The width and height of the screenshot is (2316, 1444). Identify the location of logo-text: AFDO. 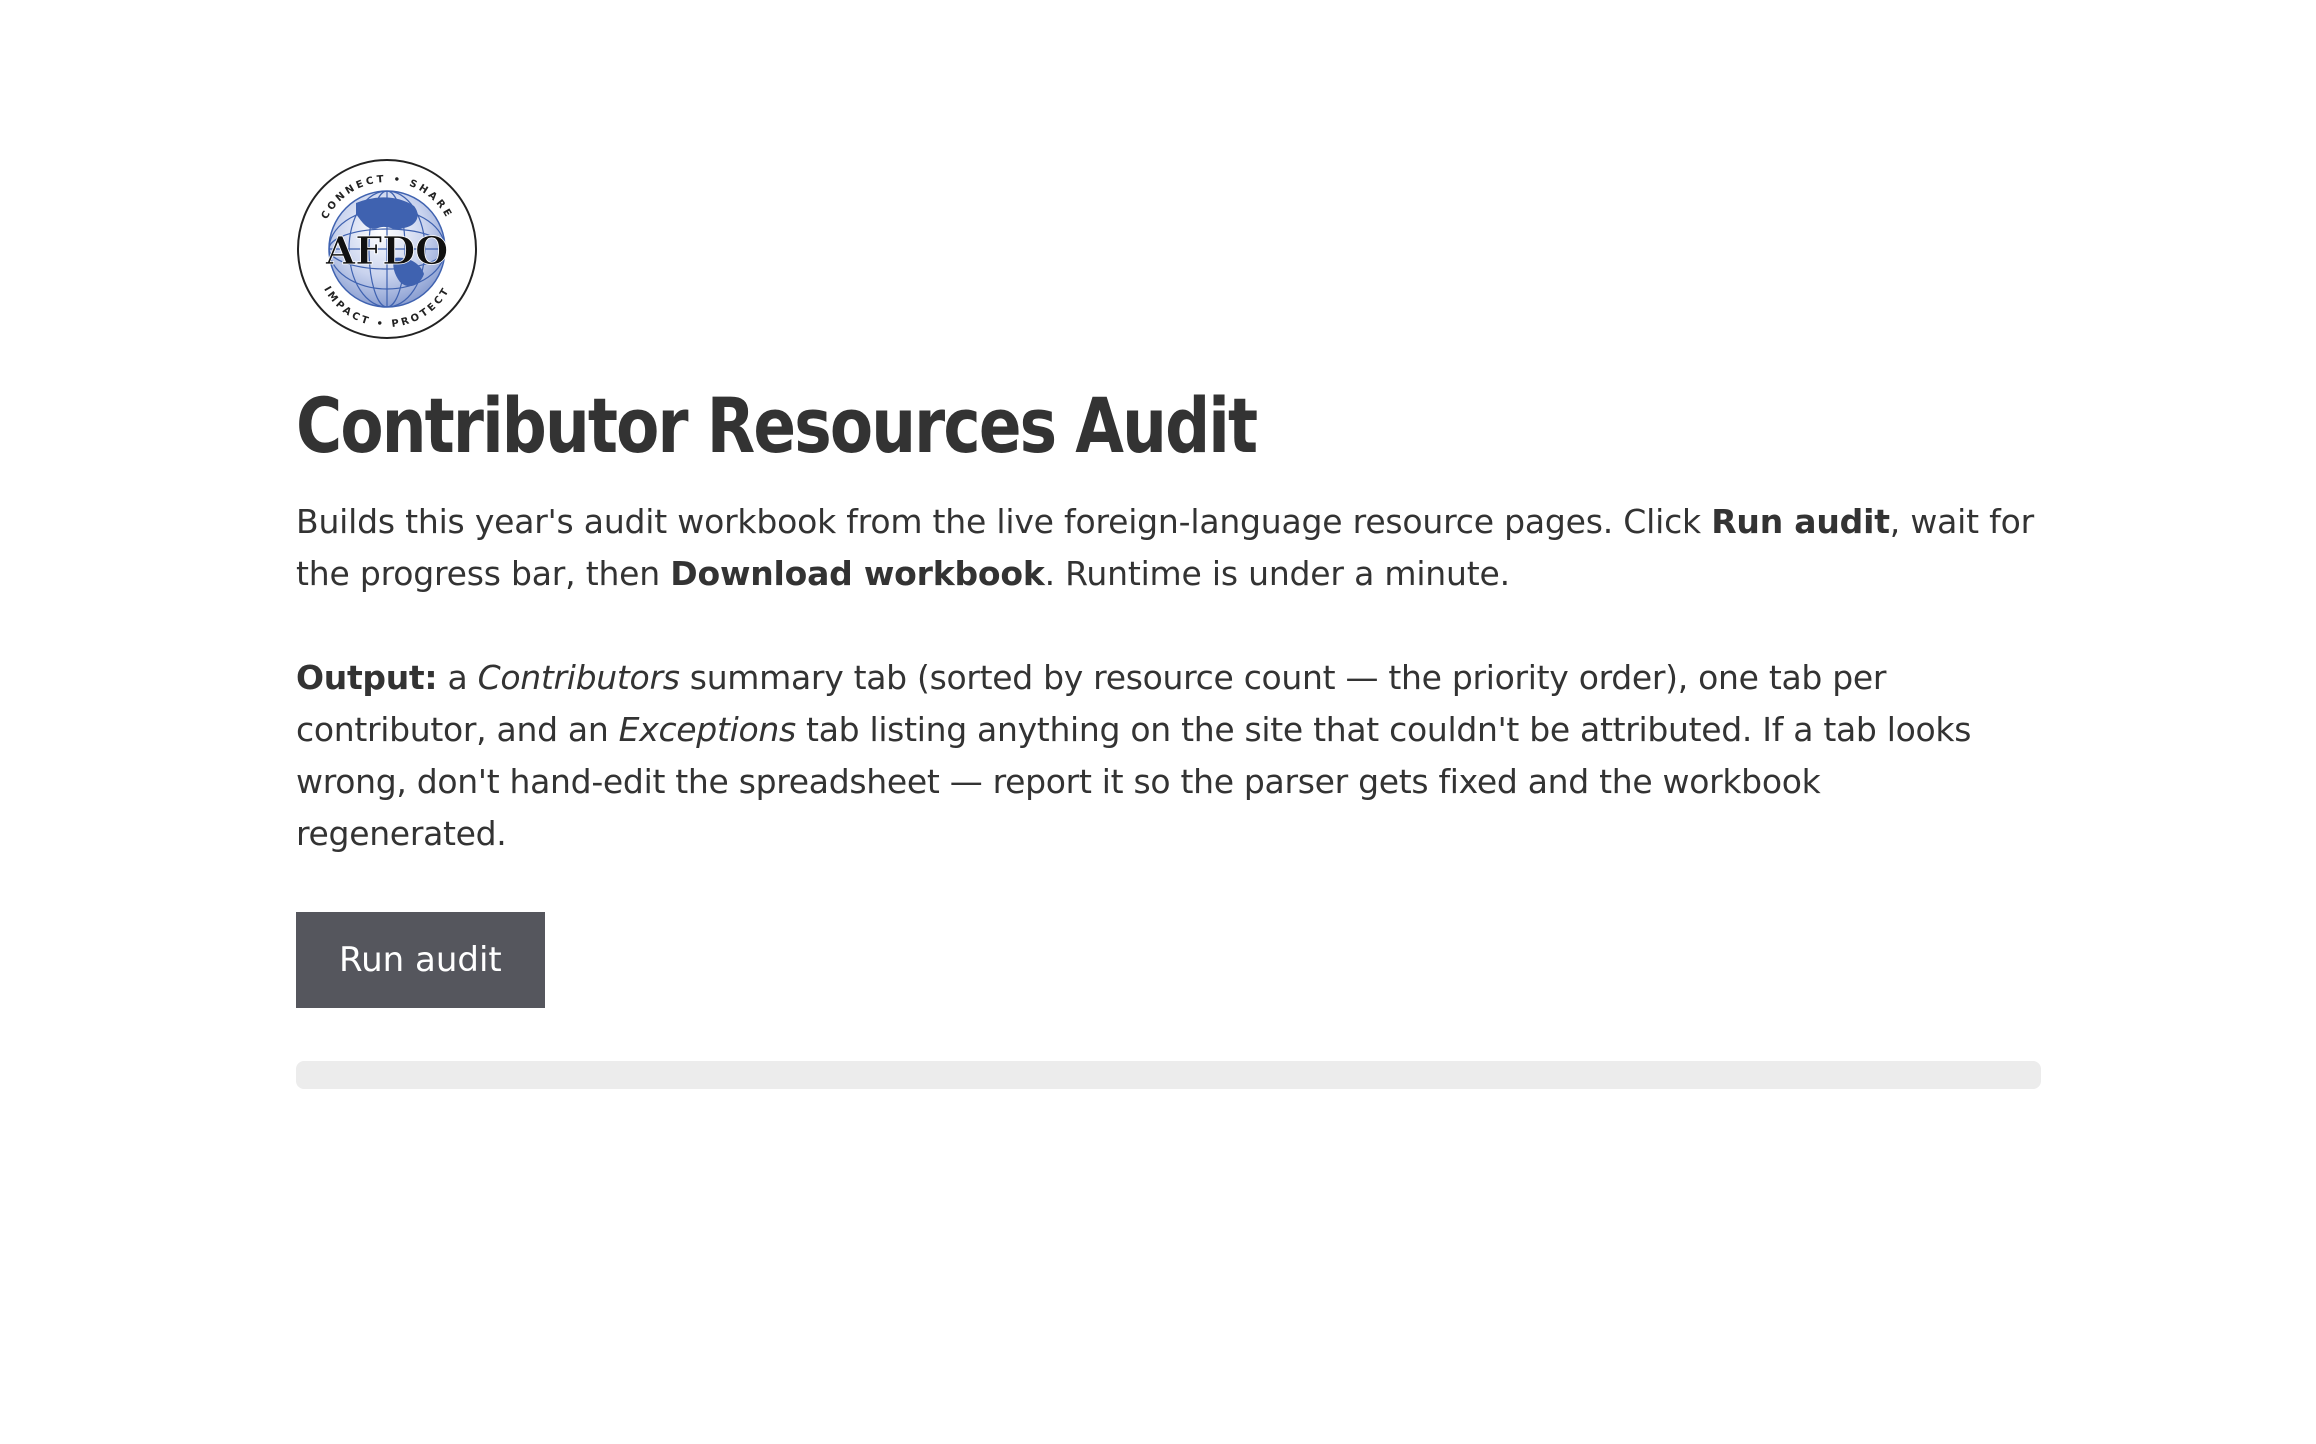
(387, 250).